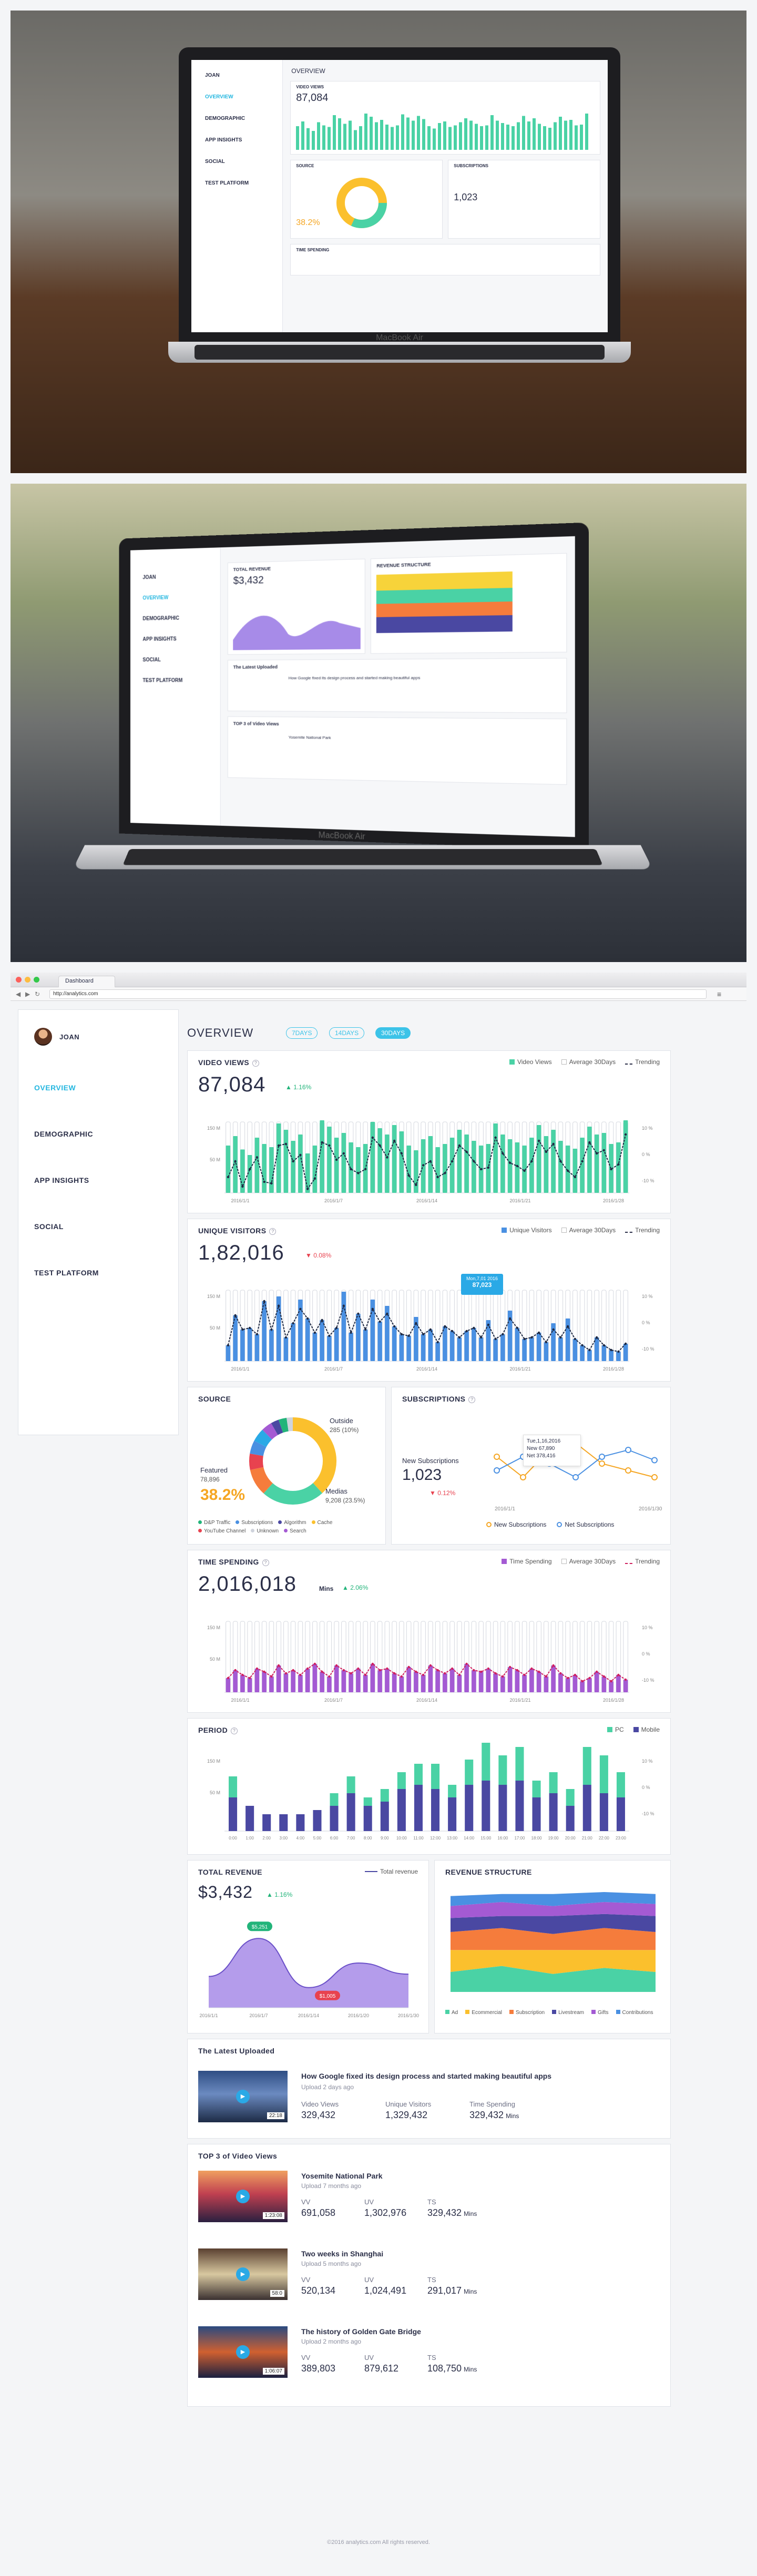 This screenshot has width=757, height=2576. I want to click on legend-item: Livestream, so click(568, 2013).